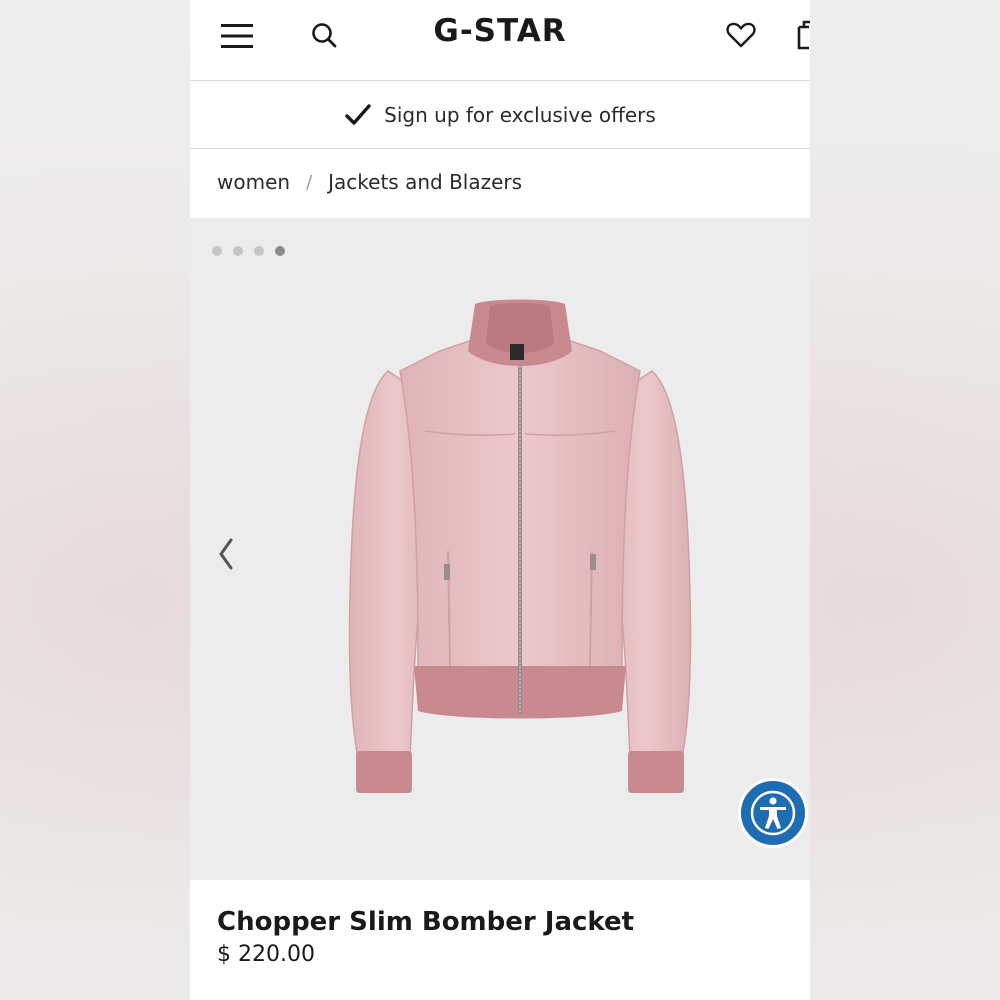 Image resolution: width=1000 pixels, height=1000 pixels. I want to click on heart-icon, so click(741, 35).